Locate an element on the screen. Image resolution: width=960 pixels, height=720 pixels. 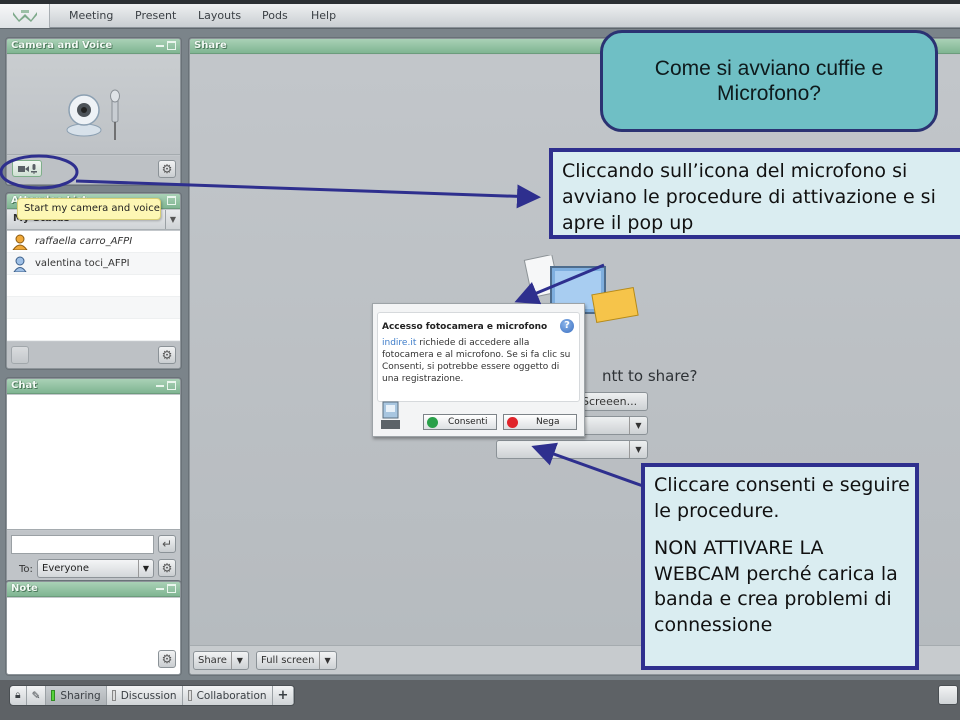
attendee-options-gear-button: ⚙ is located at coordinates (167, 355).